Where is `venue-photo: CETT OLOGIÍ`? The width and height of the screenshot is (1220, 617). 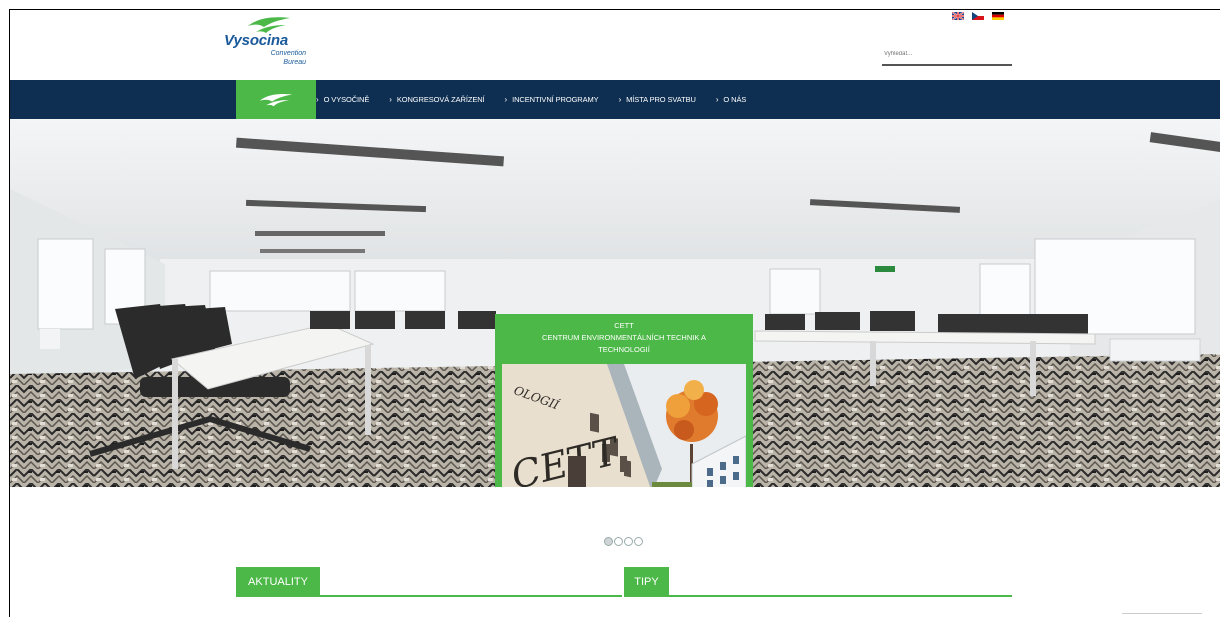
venue-photo: CETT OLOGIÍ is located at coordinates (624, 425).